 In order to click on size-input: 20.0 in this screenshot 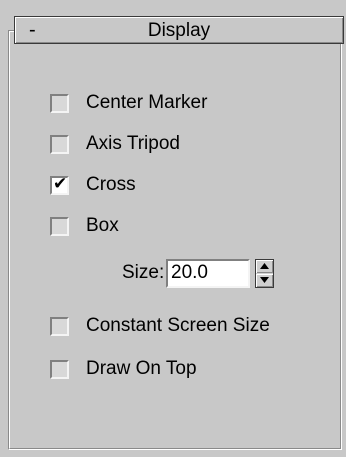, I will do `click(208, 273)`.